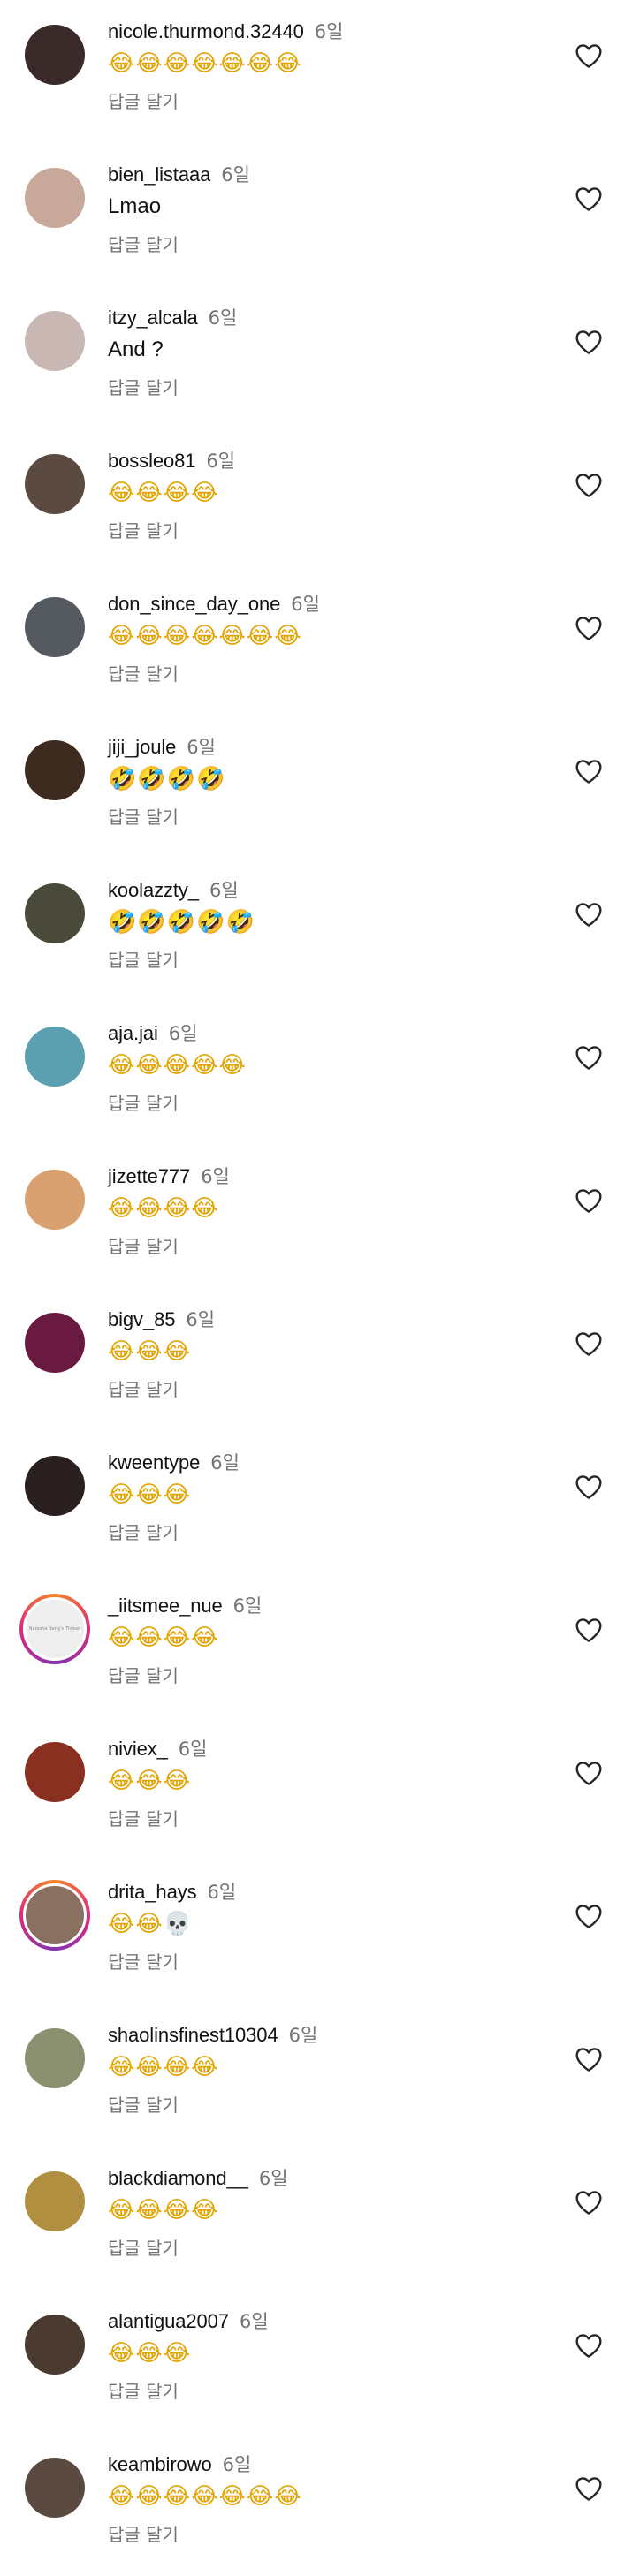  What do you see at coordinates (177, 1065) in the screenshot?
I see `comment-text: 😂😂😂😂😂` at bounding box center [177, 1065].